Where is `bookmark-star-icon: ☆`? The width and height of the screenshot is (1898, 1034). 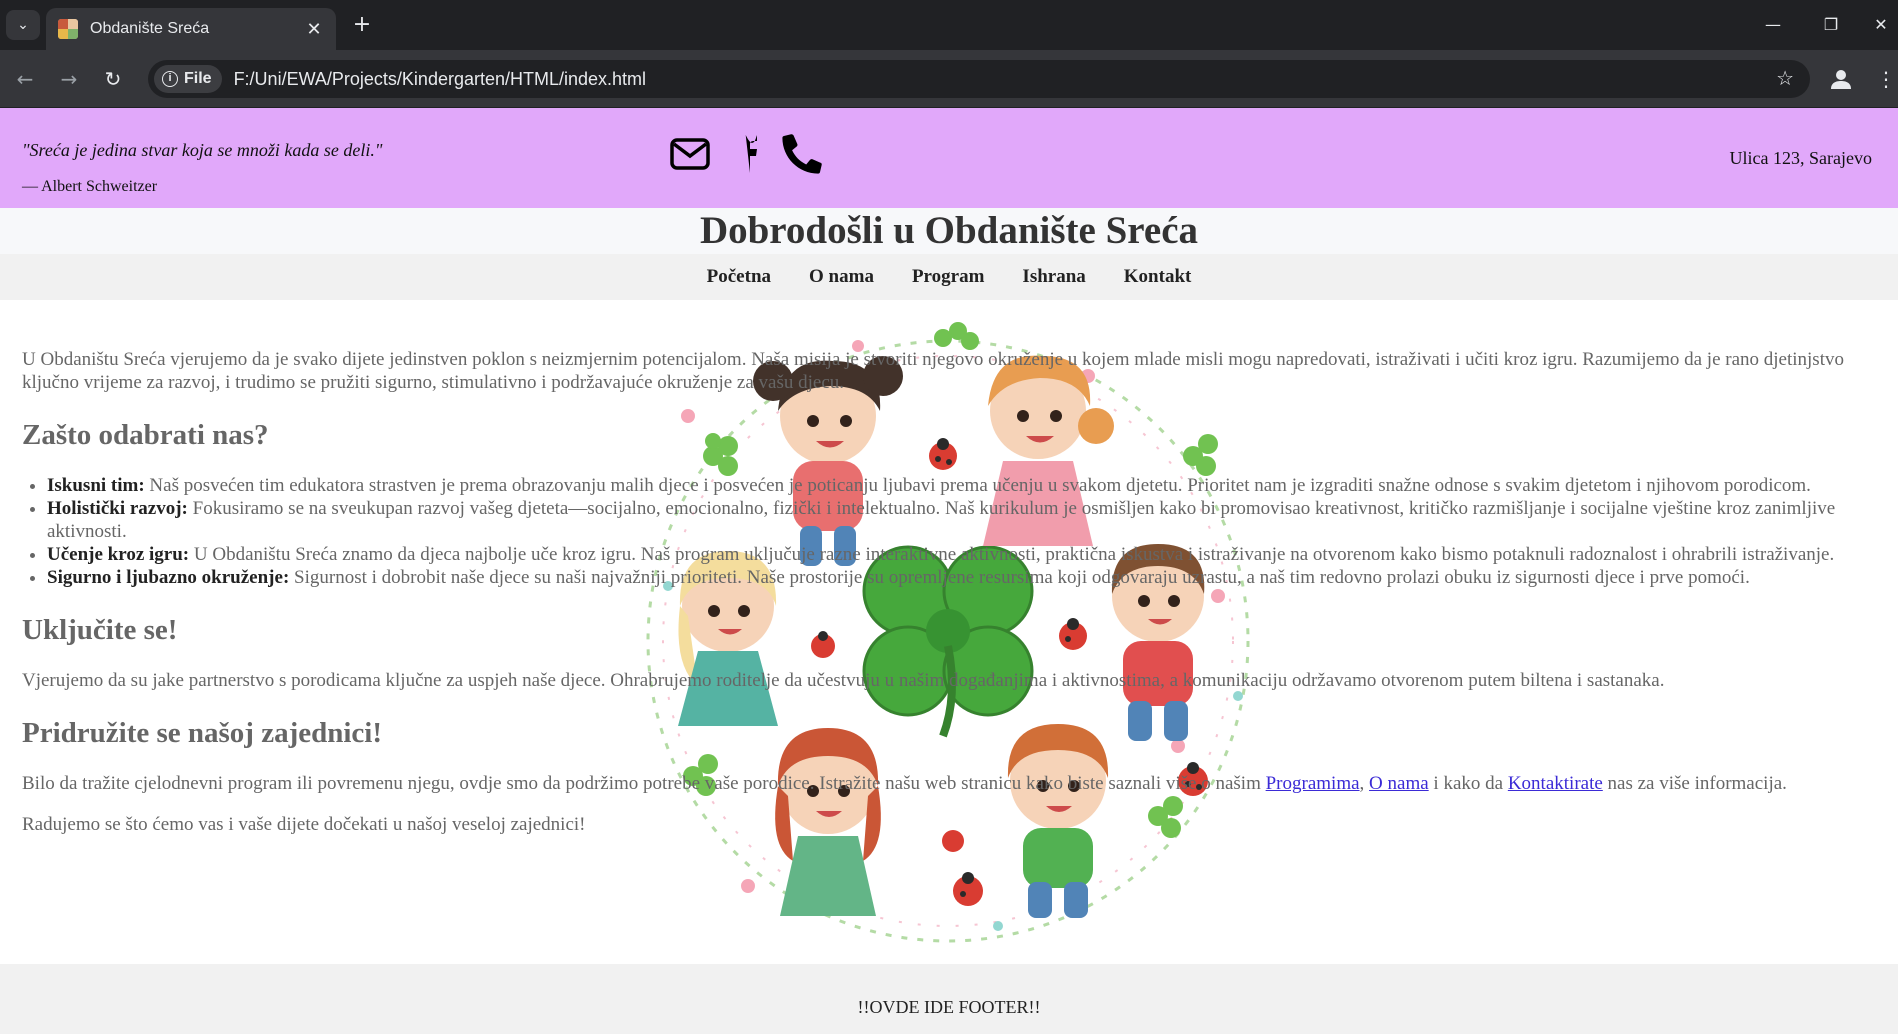
bookmark-star-icon: ☆ is located at coordinates (1785, 78).